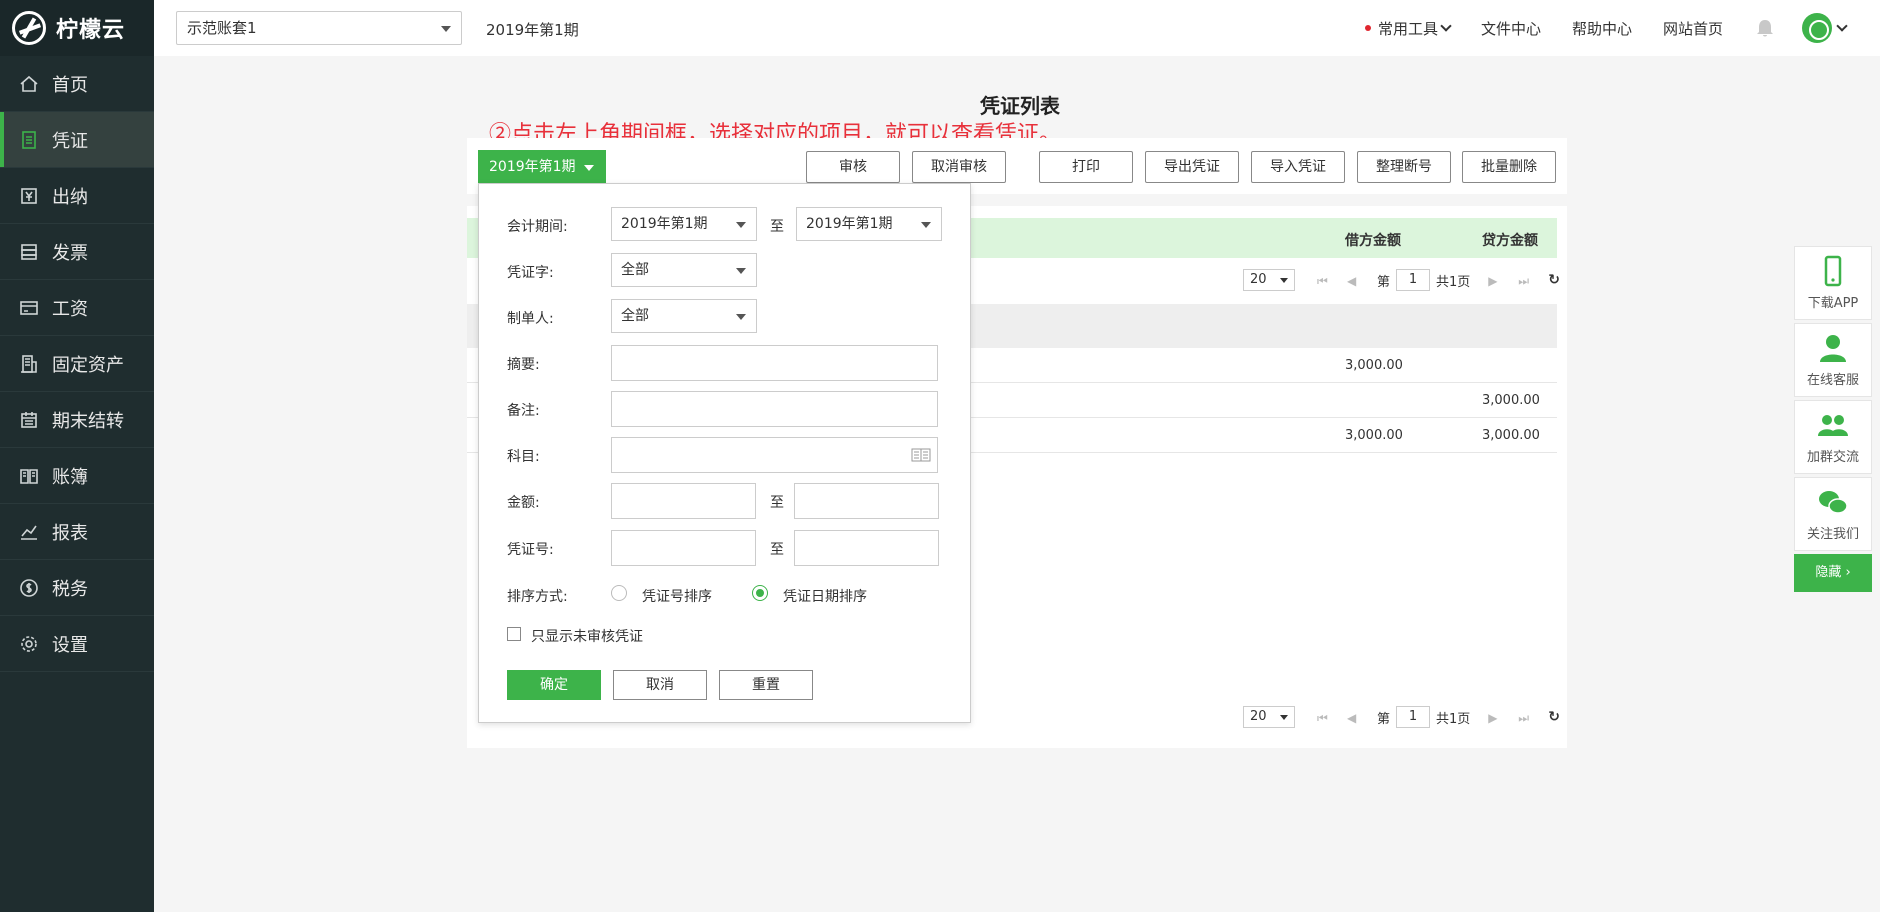  Describe the element at coordinates (1511, 28) in the screenshot. I see `file-center-link: 文件中心` at that location.